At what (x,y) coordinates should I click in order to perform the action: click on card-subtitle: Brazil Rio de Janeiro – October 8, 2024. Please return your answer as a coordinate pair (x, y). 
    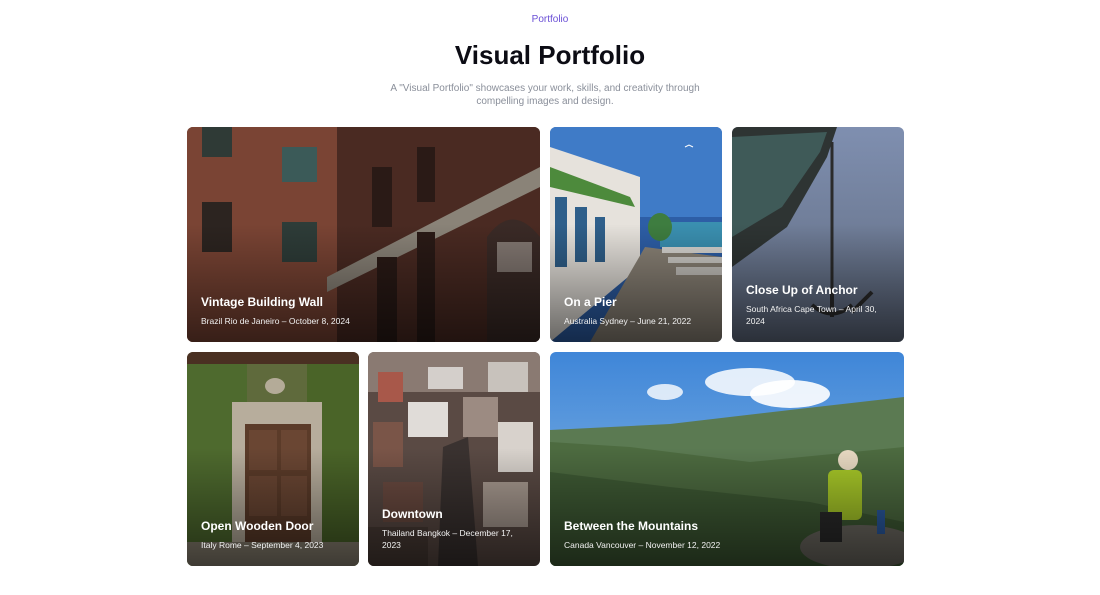
    Looking at the image, I should click on (275, 321).